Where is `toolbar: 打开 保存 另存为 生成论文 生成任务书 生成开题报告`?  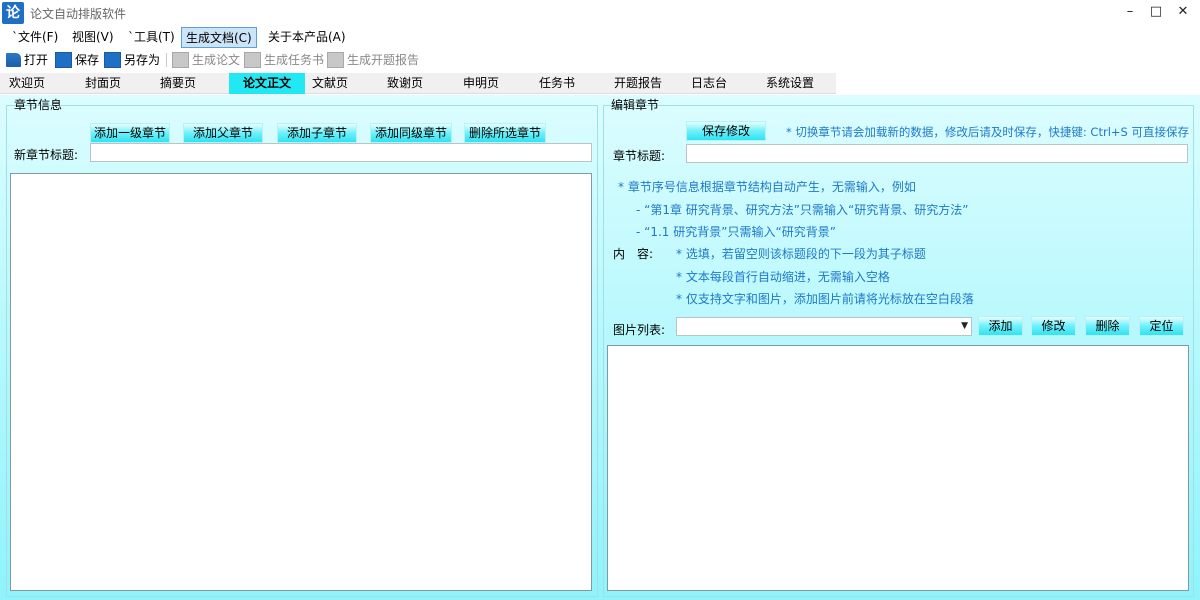 toolbar: 打开 保存 另存为 生成论文 生成任务书 生成开题报告 is located at coordinates (600, 60).